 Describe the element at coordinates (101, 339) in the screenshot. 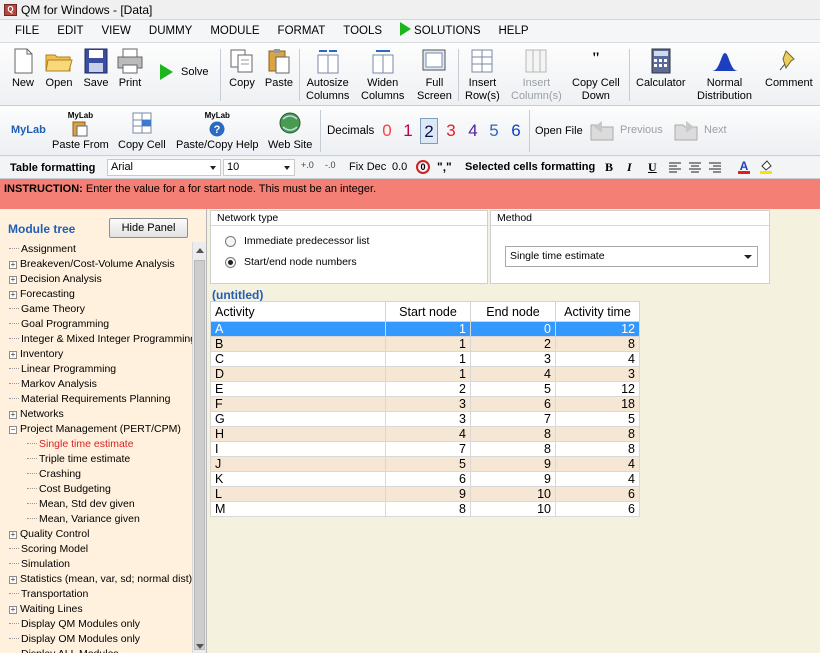

I see `tree-item: Integer & Mixed Integer Programming` at that location.